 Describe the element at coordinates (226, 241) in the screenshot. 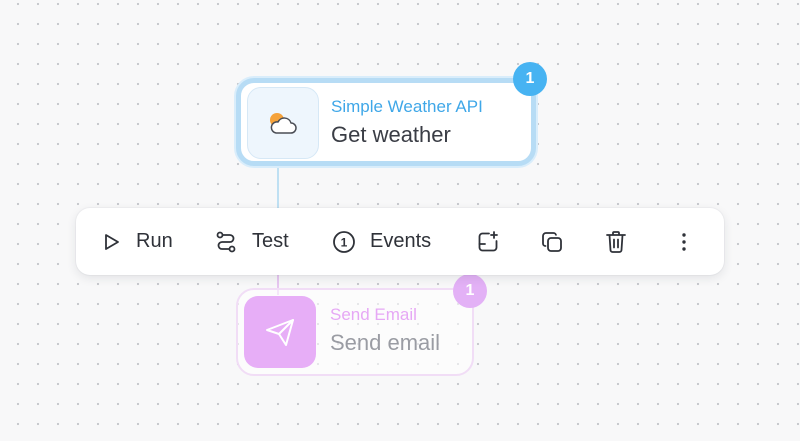

I see `route-icon` at that location.